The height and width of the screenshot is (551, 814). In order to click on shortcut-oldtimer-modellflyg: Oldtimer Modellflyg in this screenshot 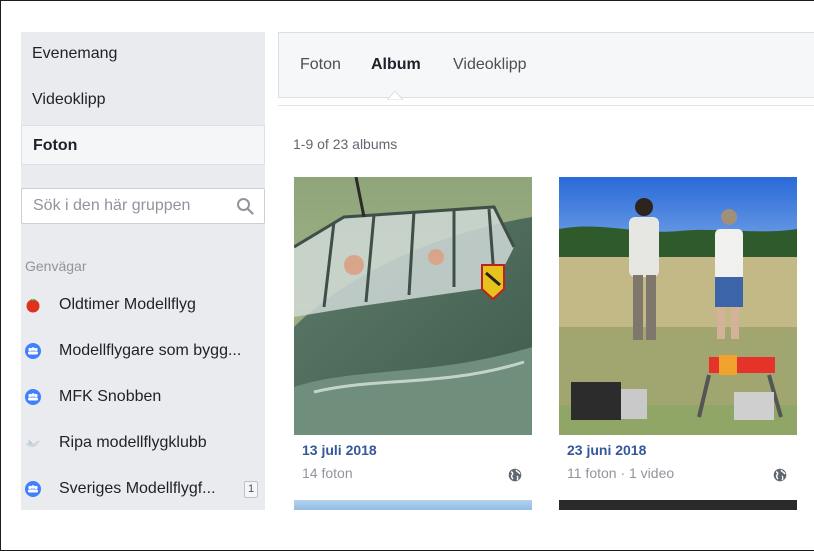, I will do `click(145, 305)`.